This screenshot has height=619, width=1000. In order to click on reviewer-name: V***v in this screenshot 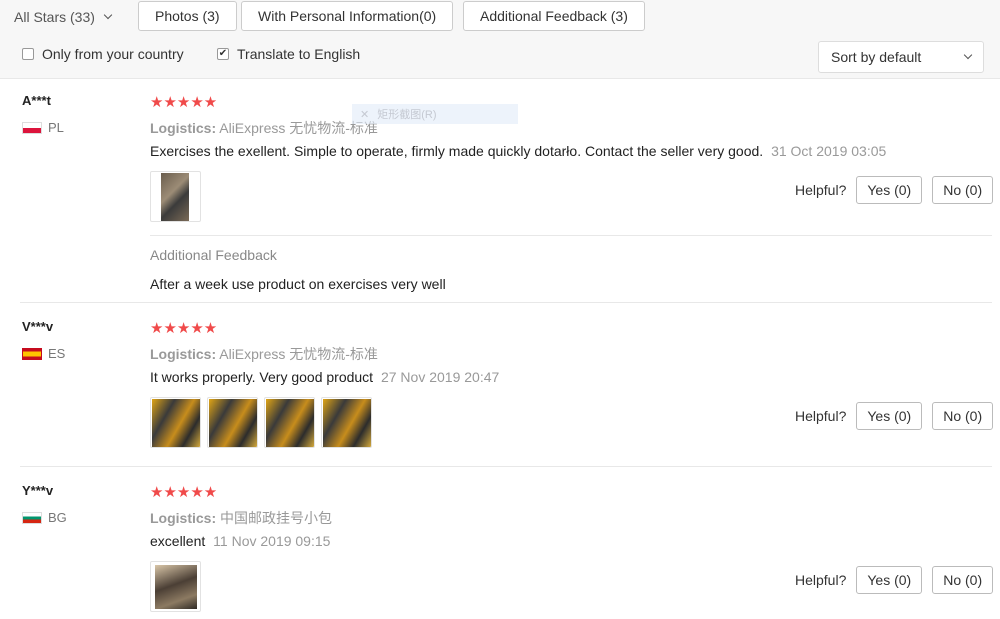, I will do `click(38, 326)`.